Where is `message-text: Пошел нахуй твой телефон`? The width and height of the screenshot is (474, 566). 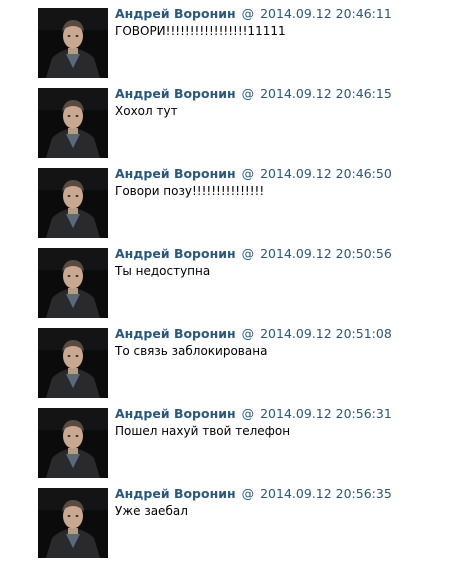 message-text: Пошел нахуй твой телефон is located at coordinates (203, 431).